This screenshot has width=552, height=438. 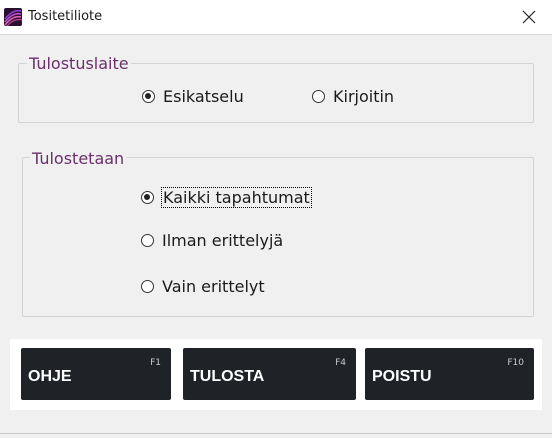 I want to click on button-label: POISTU, so click(x=402, y=376).